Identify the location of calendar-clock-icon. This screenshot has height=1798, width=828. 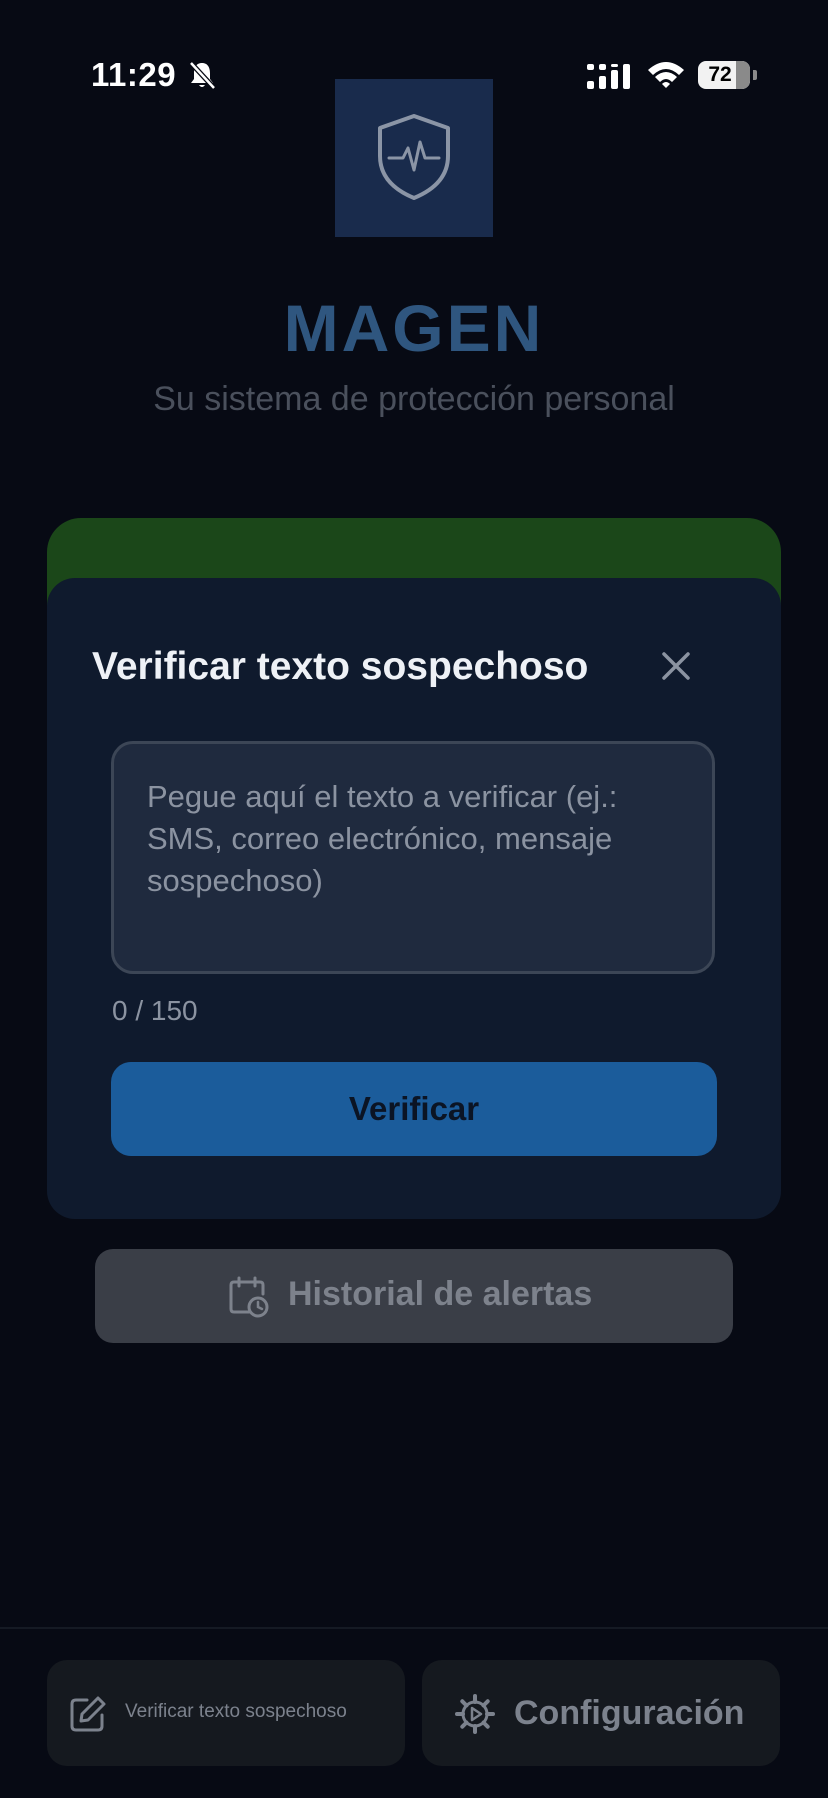
(249, 1297).